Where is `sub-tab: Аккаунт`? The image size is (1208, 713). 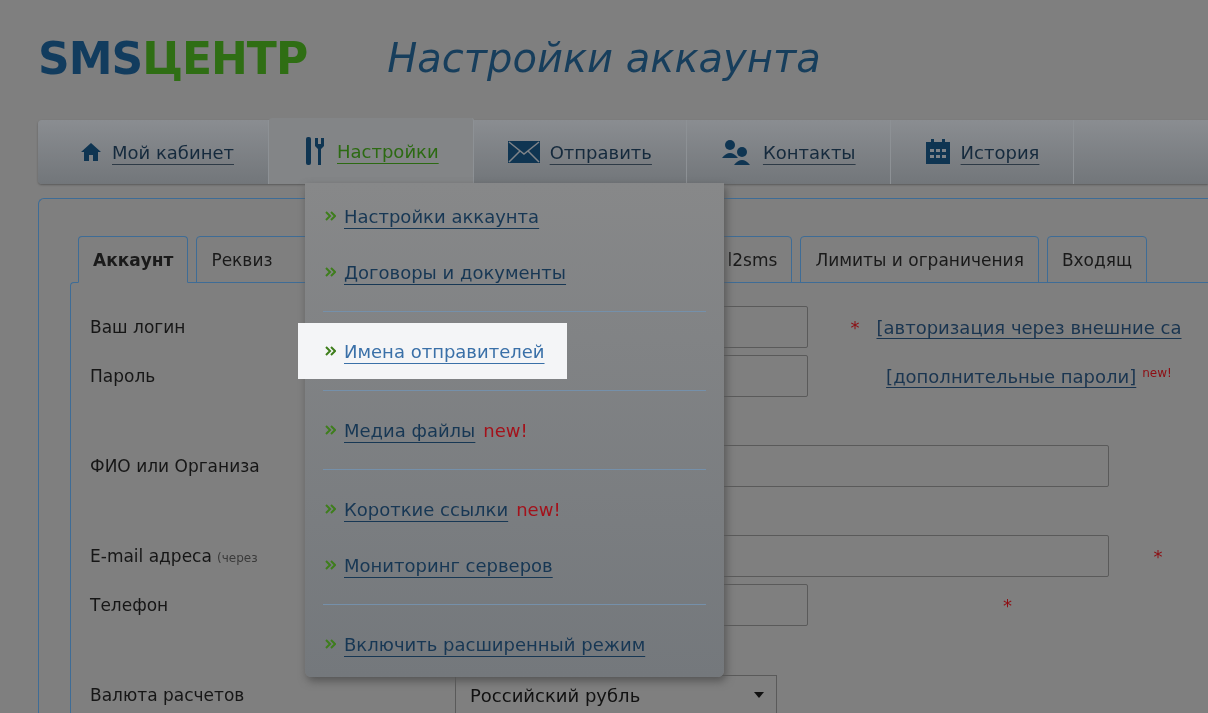
sub-tab: Аккаунт is located at coordinates (133, 259).